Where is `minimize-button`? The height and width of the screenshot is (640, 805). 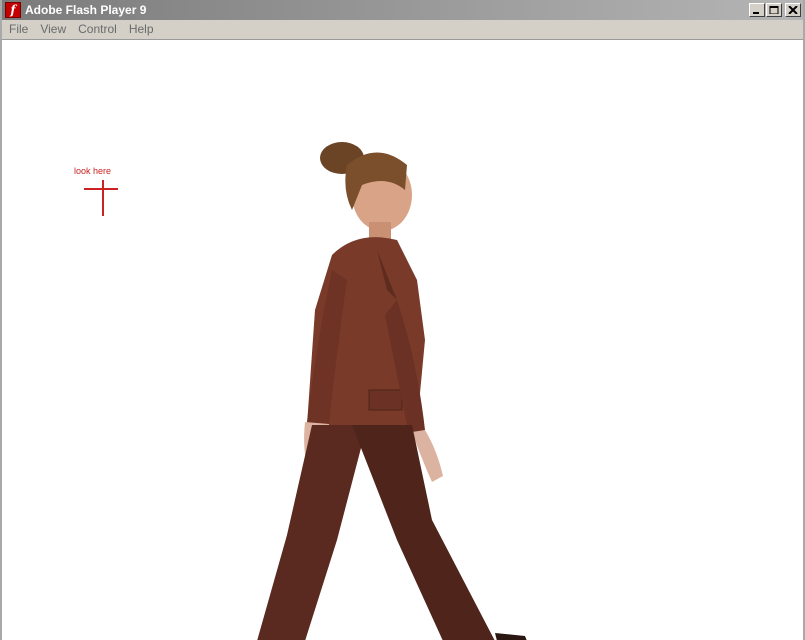 minimize-button is located at coordinates (757, 10).